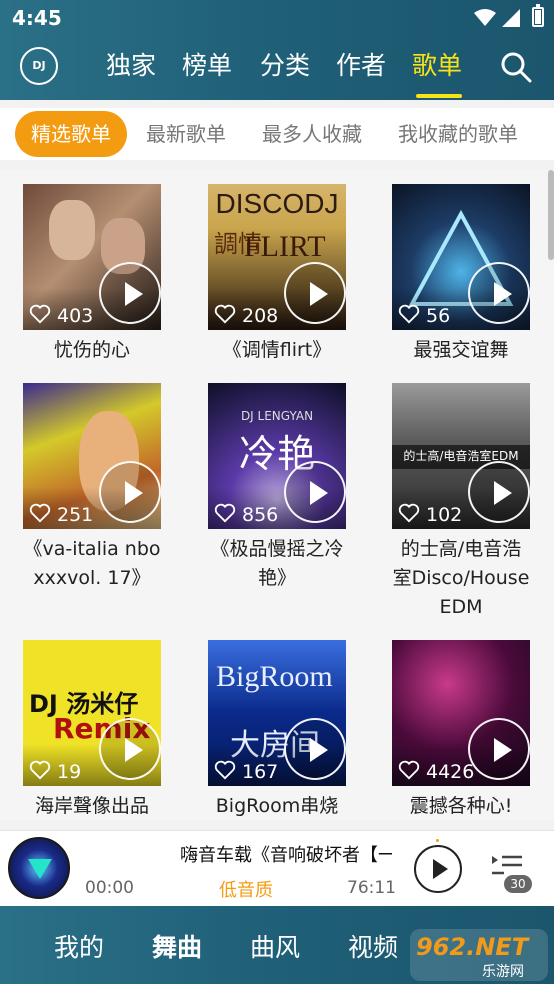 The image size is (554, 984). I want to click on cover-text: DJ LENGYAN, so click(277, 416).